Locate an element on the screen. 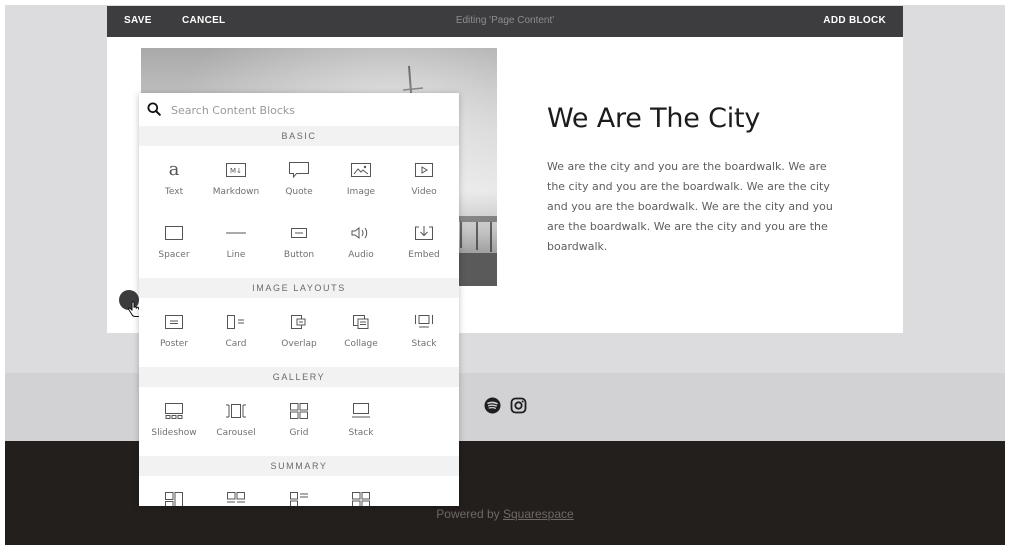 This screenshot has height=549, width=1010. block-line: Line is located at coordinates (236, 236).